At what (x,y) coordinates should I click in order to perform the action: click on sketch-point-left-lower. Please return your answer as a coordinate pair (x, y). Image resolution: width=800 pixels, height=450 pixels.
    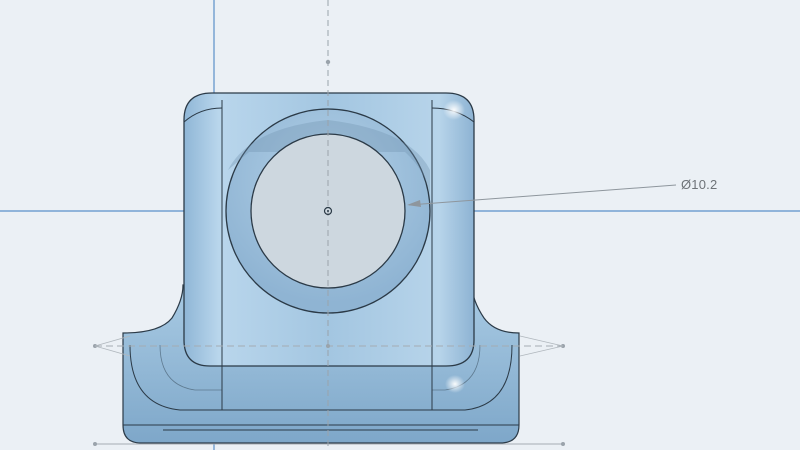
    Looking at the image, I should click on (95, 444).